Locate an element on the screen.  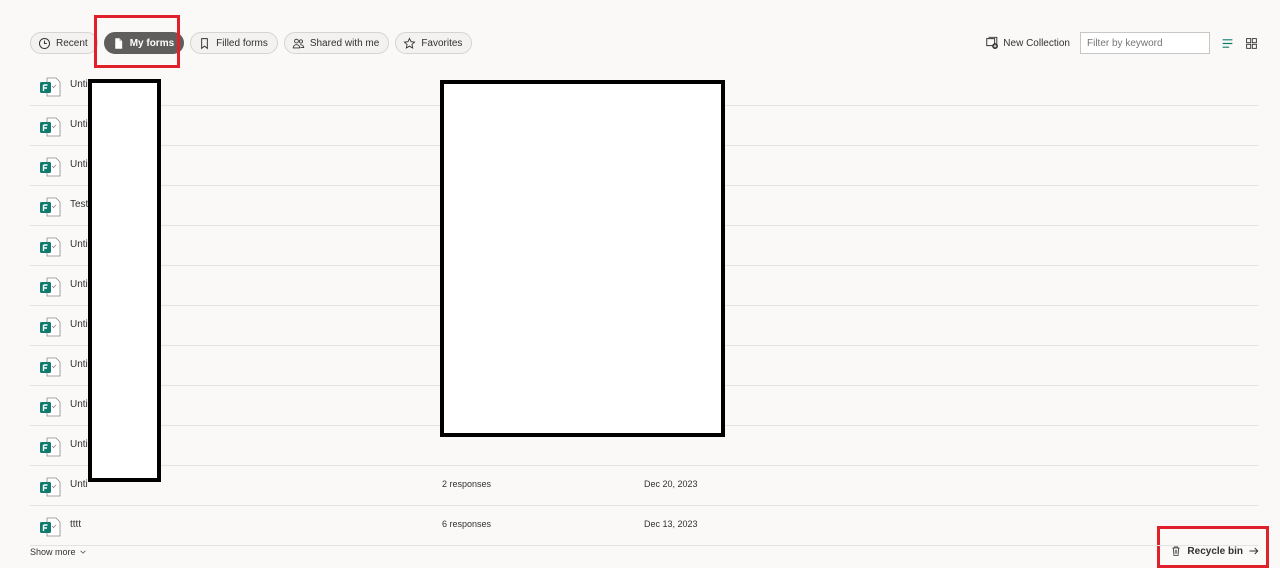
form-name: tttt is located at coordinates (75, 524).